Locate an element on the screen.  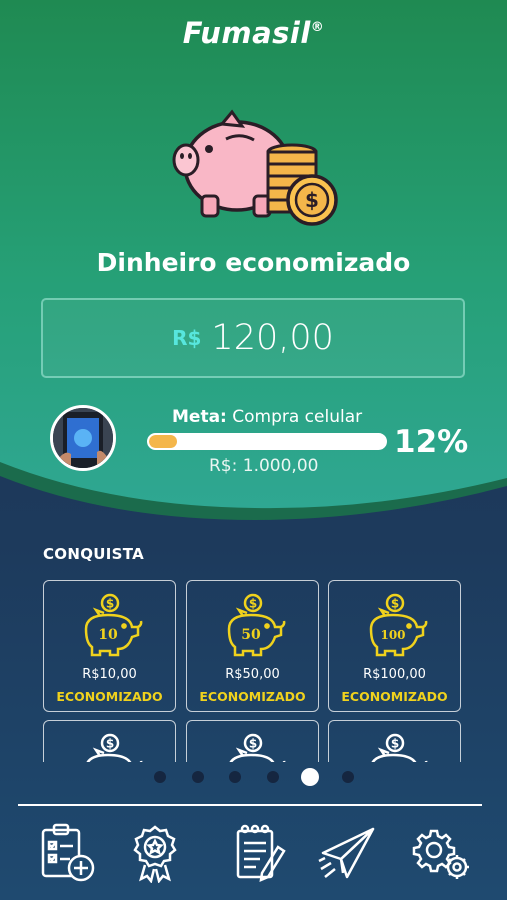
notepad-pencil-icon is located at coordinates (261, 853).